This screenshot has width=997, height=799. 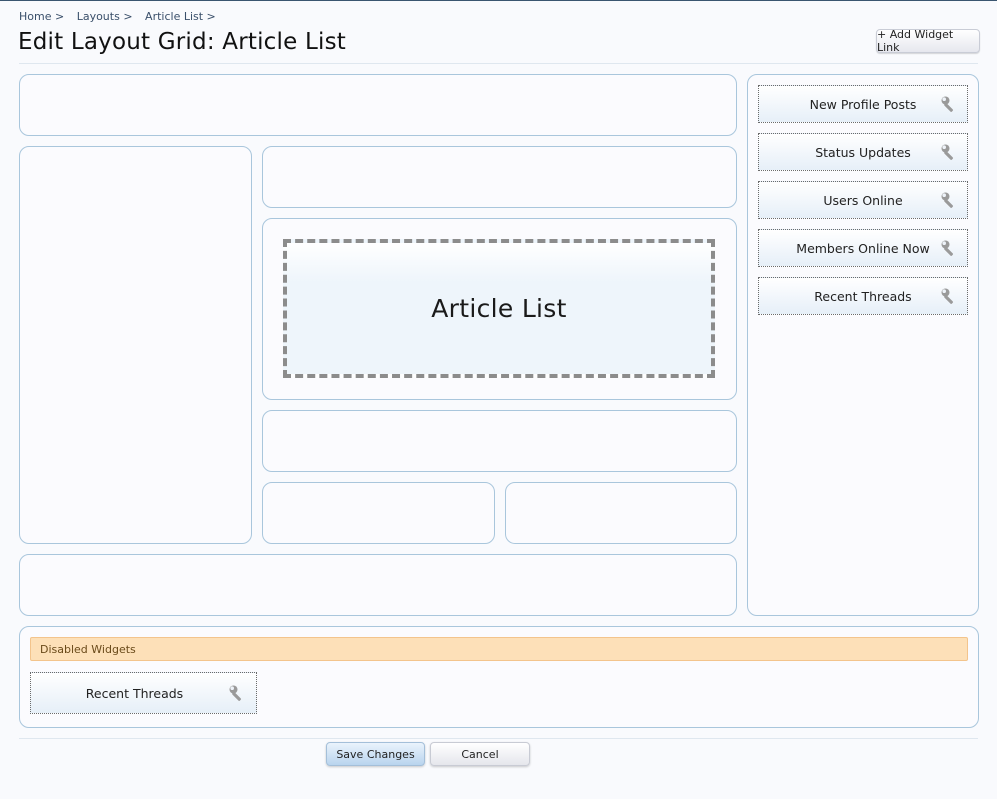 I want to click on widget-label: New Profile Posts, so click(x=863, y=104).